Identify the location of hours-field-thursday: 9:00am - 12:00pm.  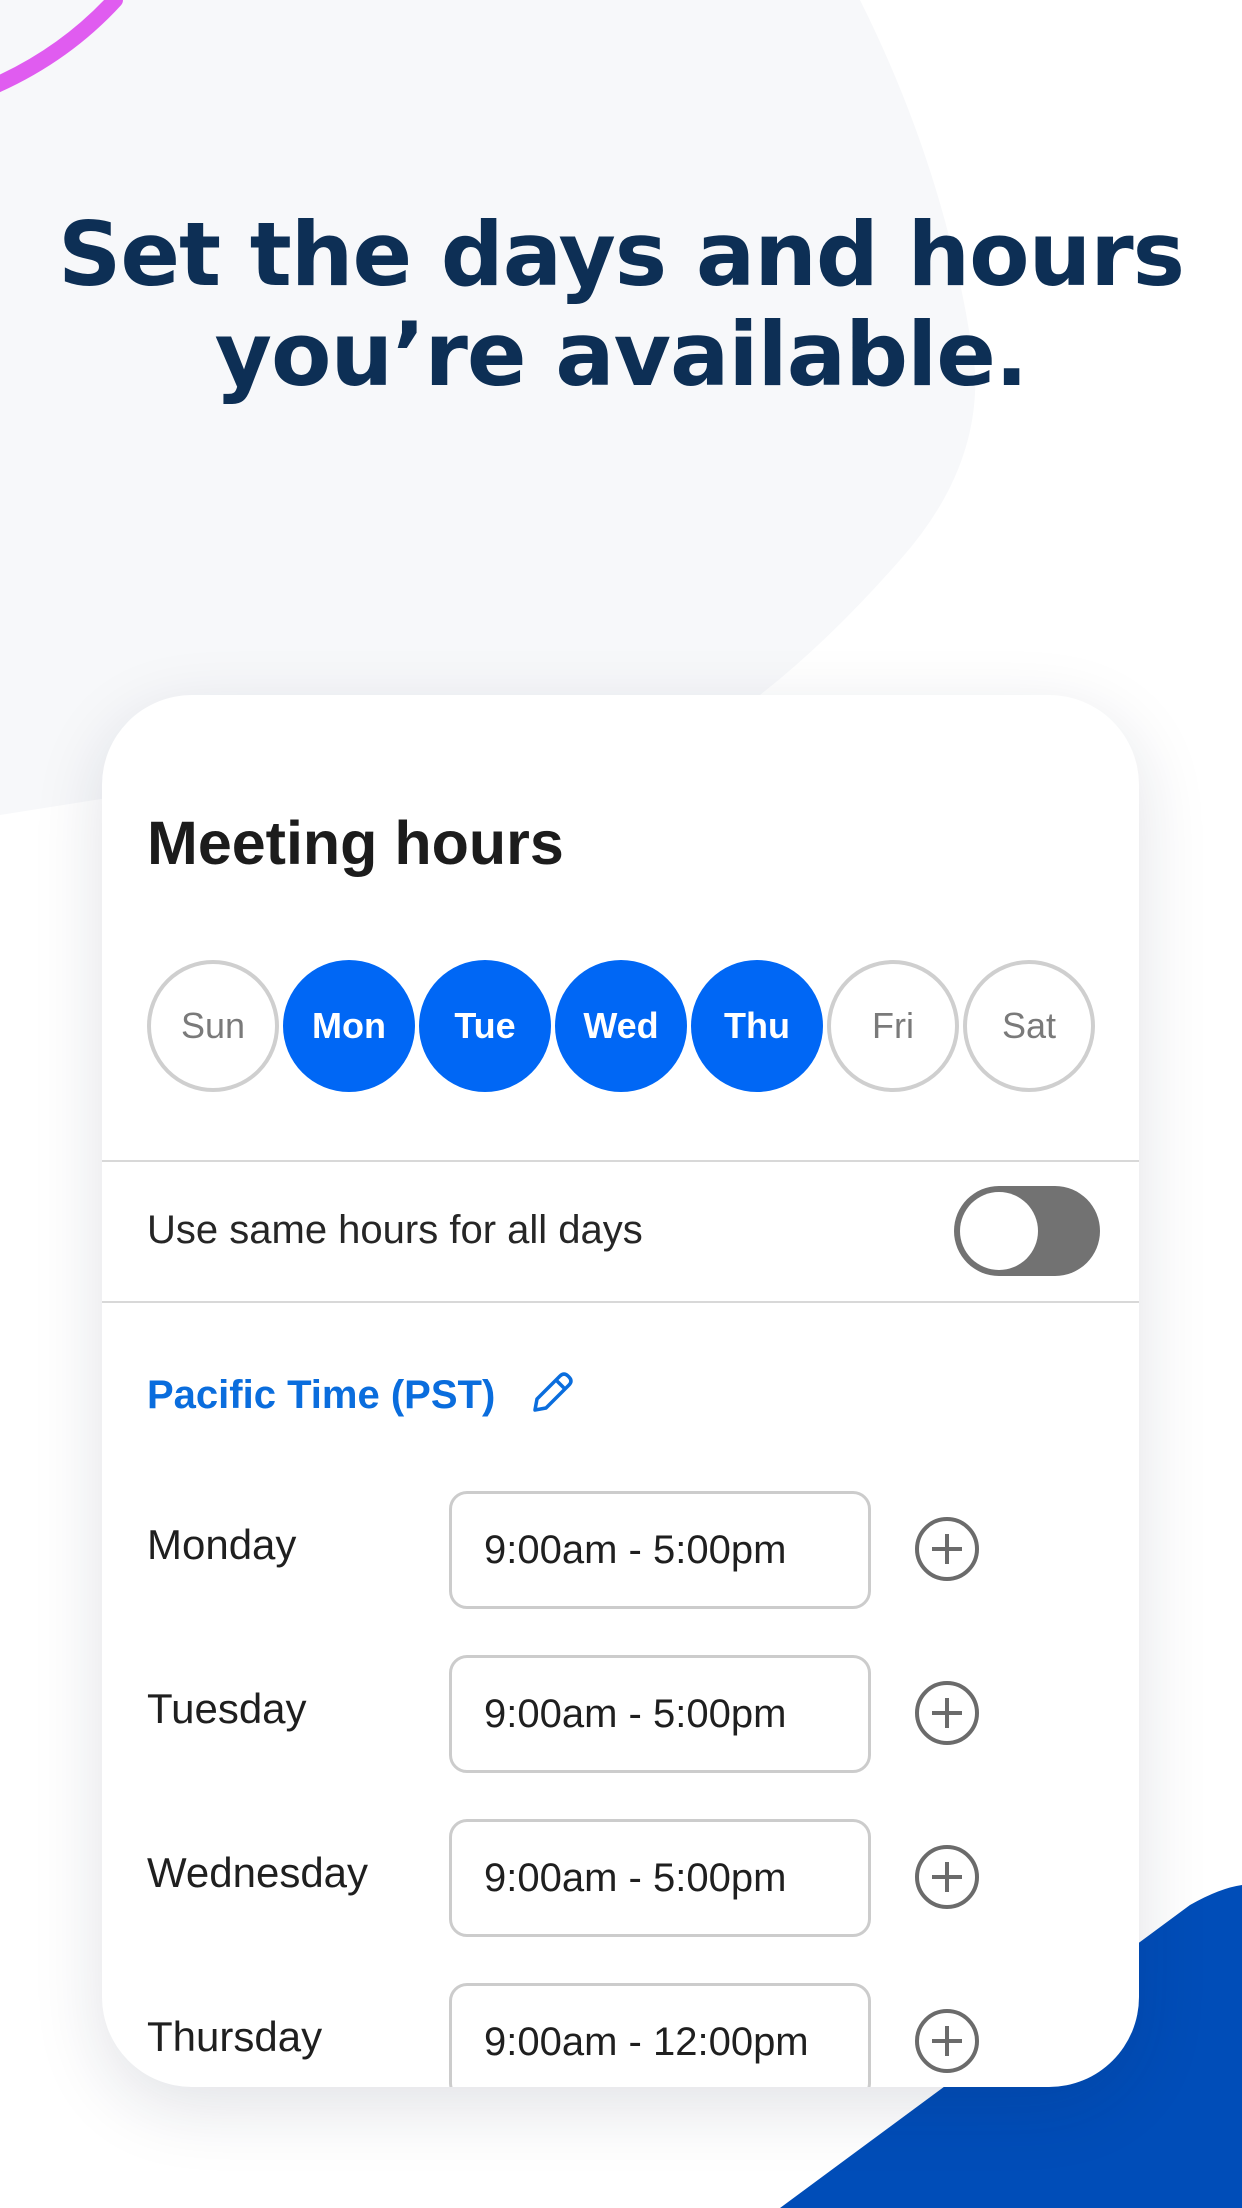
(660, 2035).